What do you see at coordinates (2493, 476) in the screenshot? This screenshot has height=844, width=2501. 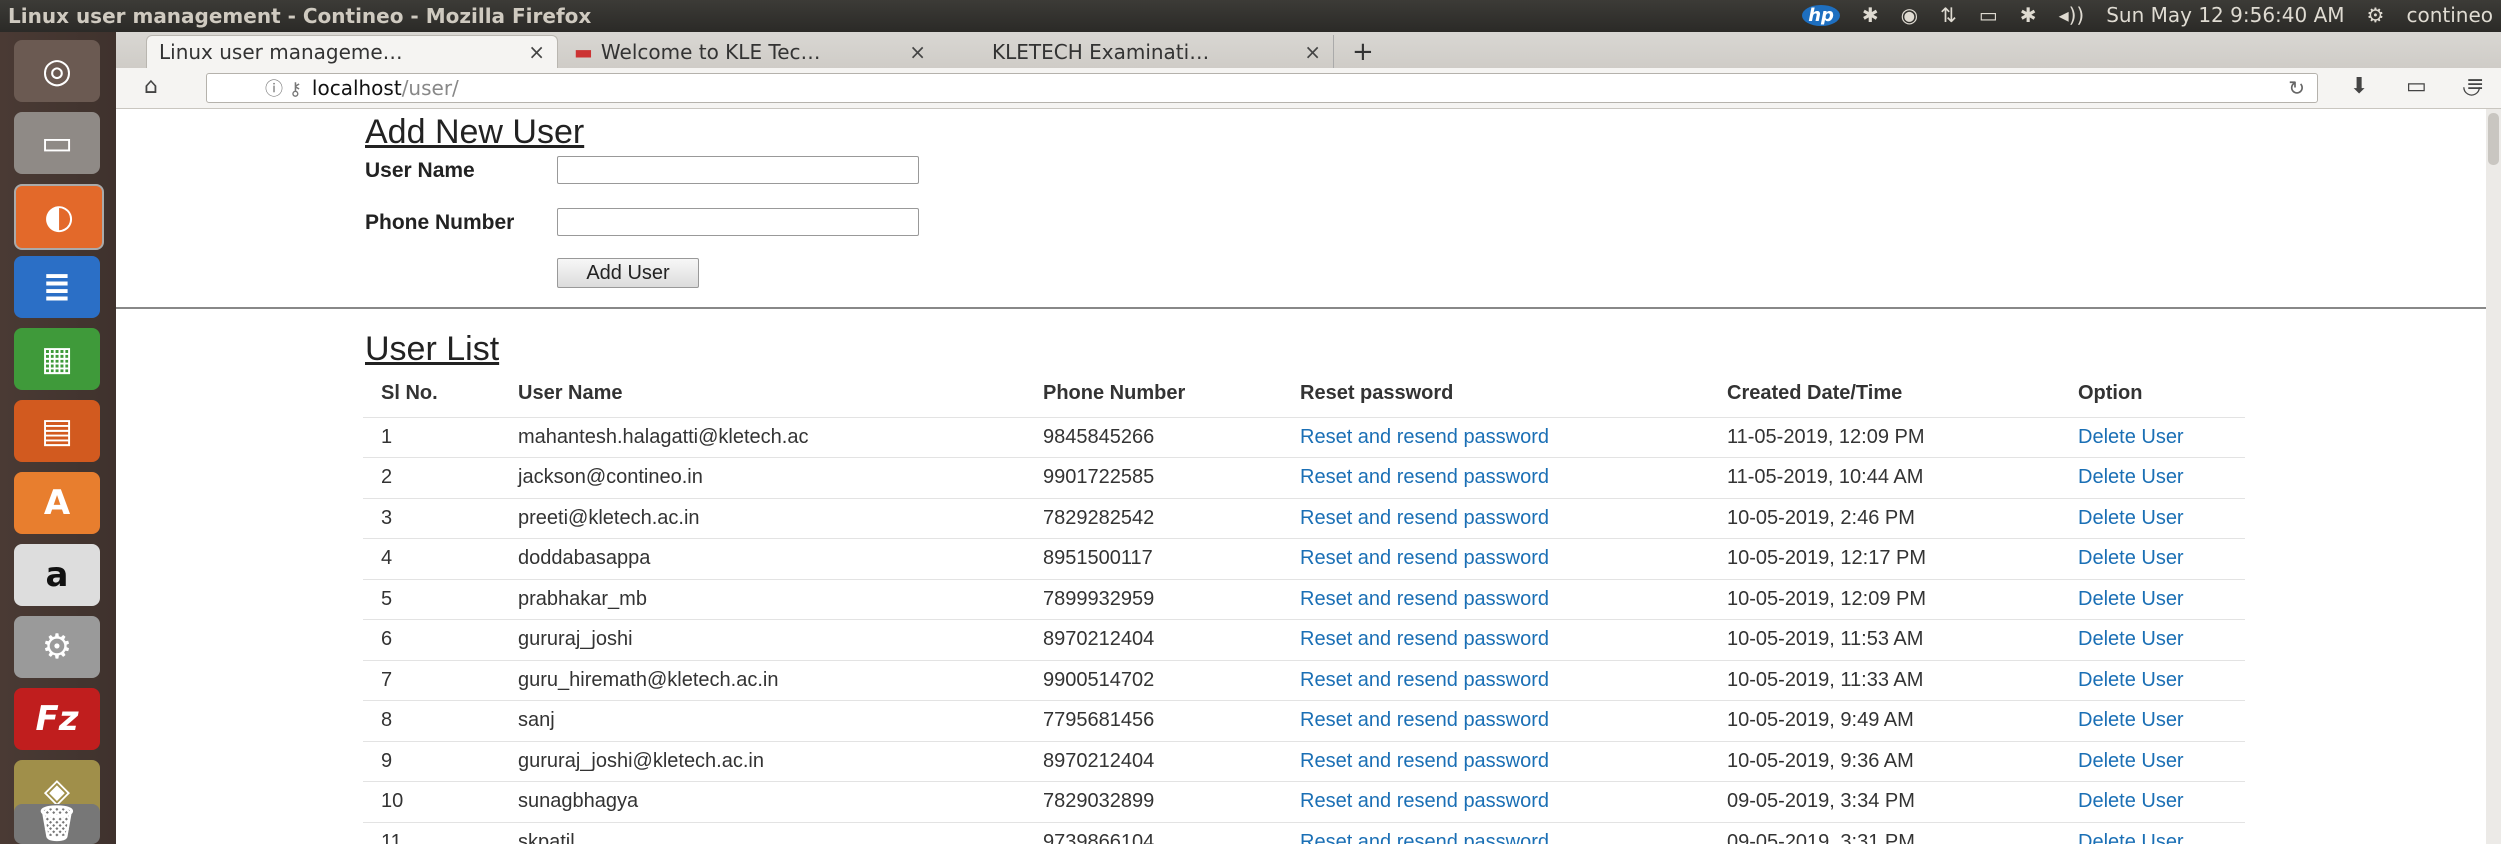 I see `scrollbar` at bounding box center [2493, 476].